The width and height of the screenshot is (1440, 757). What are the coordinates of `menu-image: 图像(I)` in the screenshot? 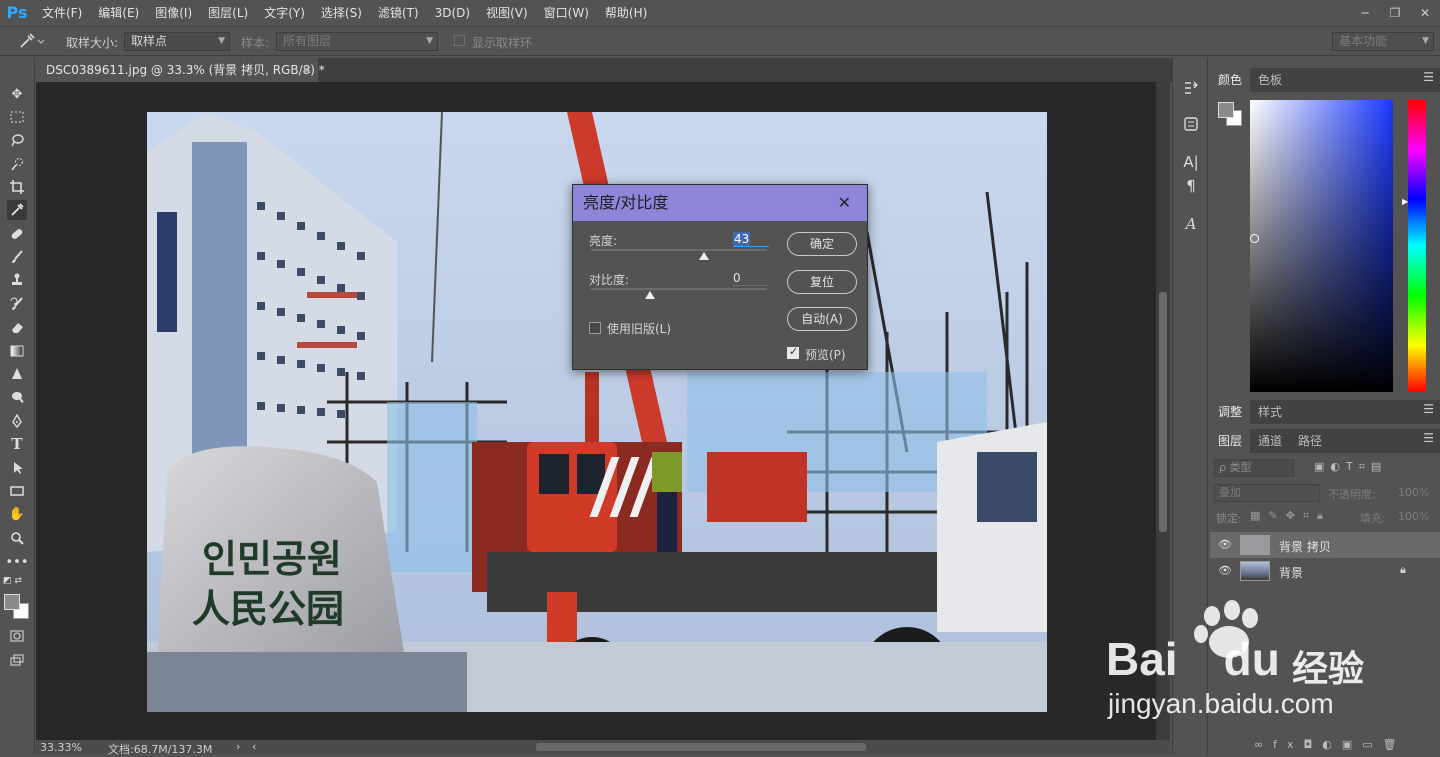 It's located at (173, 12).